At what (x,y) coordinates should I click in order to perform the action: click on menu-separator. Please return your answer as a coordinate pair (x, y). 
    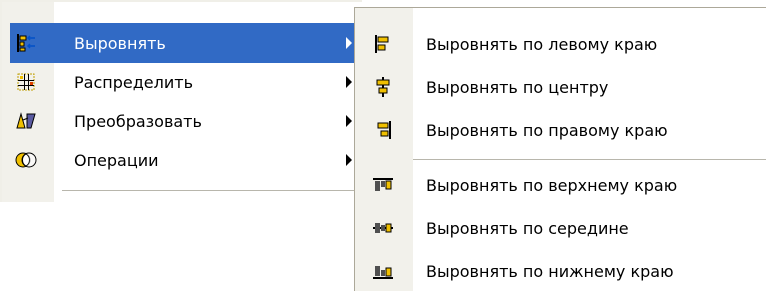
    Looking at the image, I should click on (212, 190).